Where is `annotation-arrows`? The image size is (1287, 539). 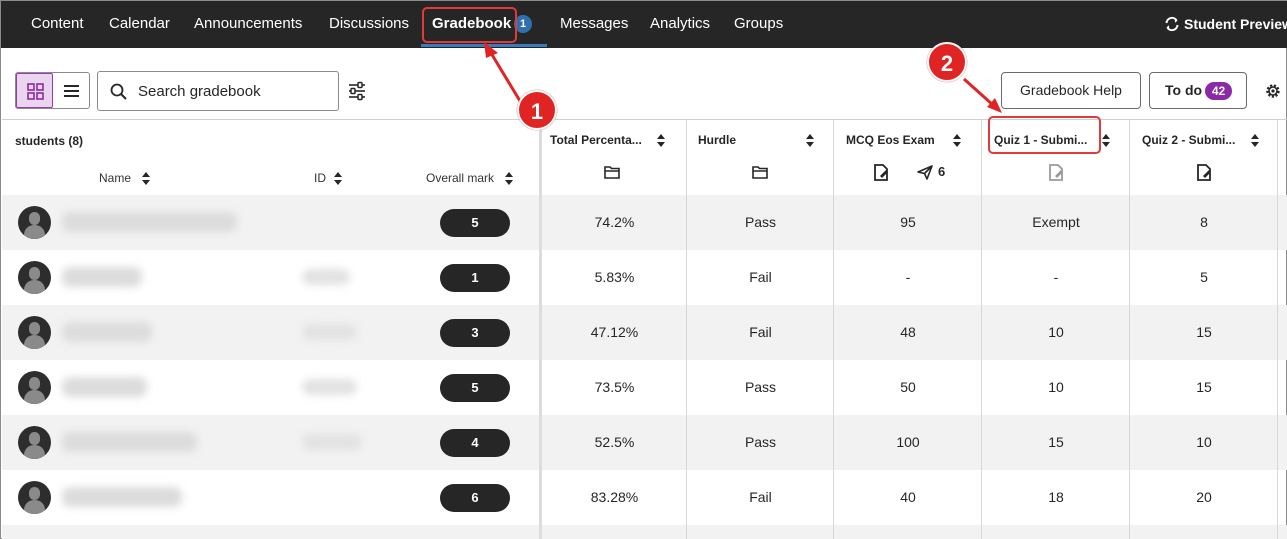 annotation-arrows is located at coordinates (743, 77).